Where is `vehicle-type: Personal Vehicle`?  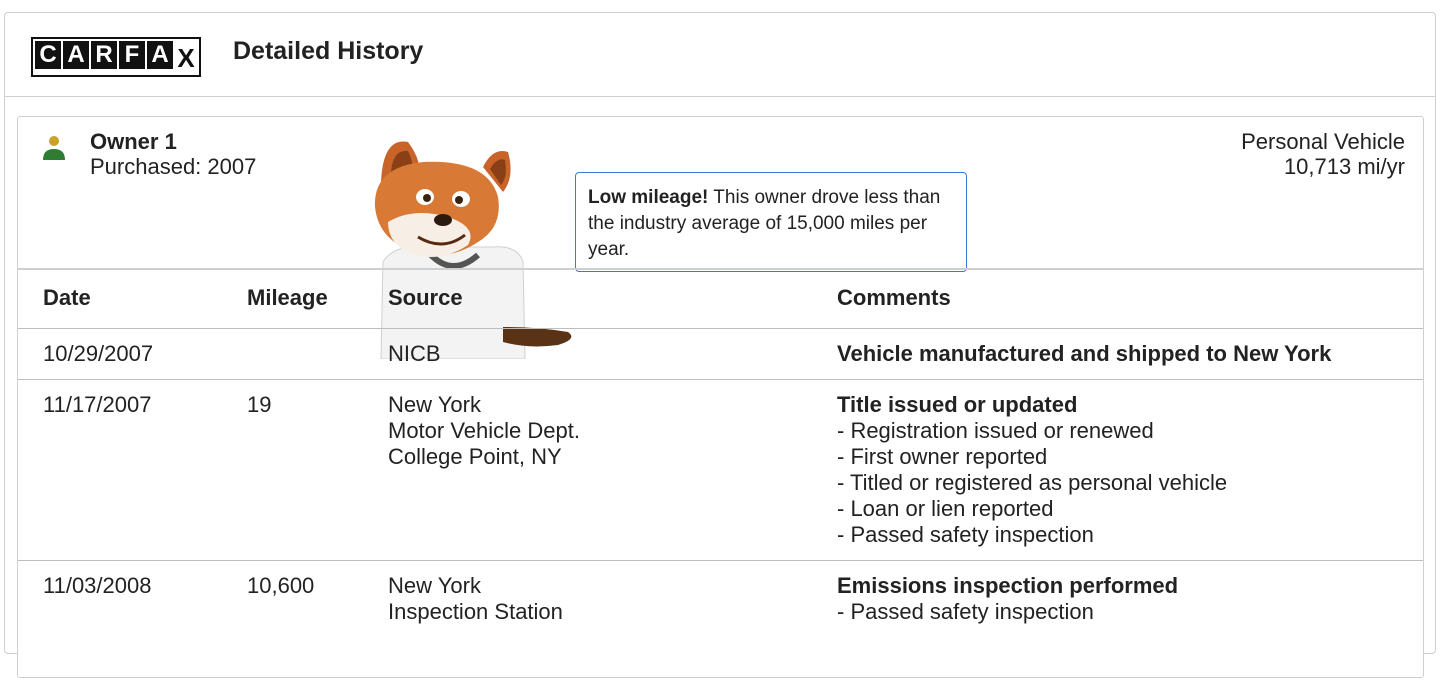 vehicle-type: Personal Vehicle is located at coordinates (1323, 141).